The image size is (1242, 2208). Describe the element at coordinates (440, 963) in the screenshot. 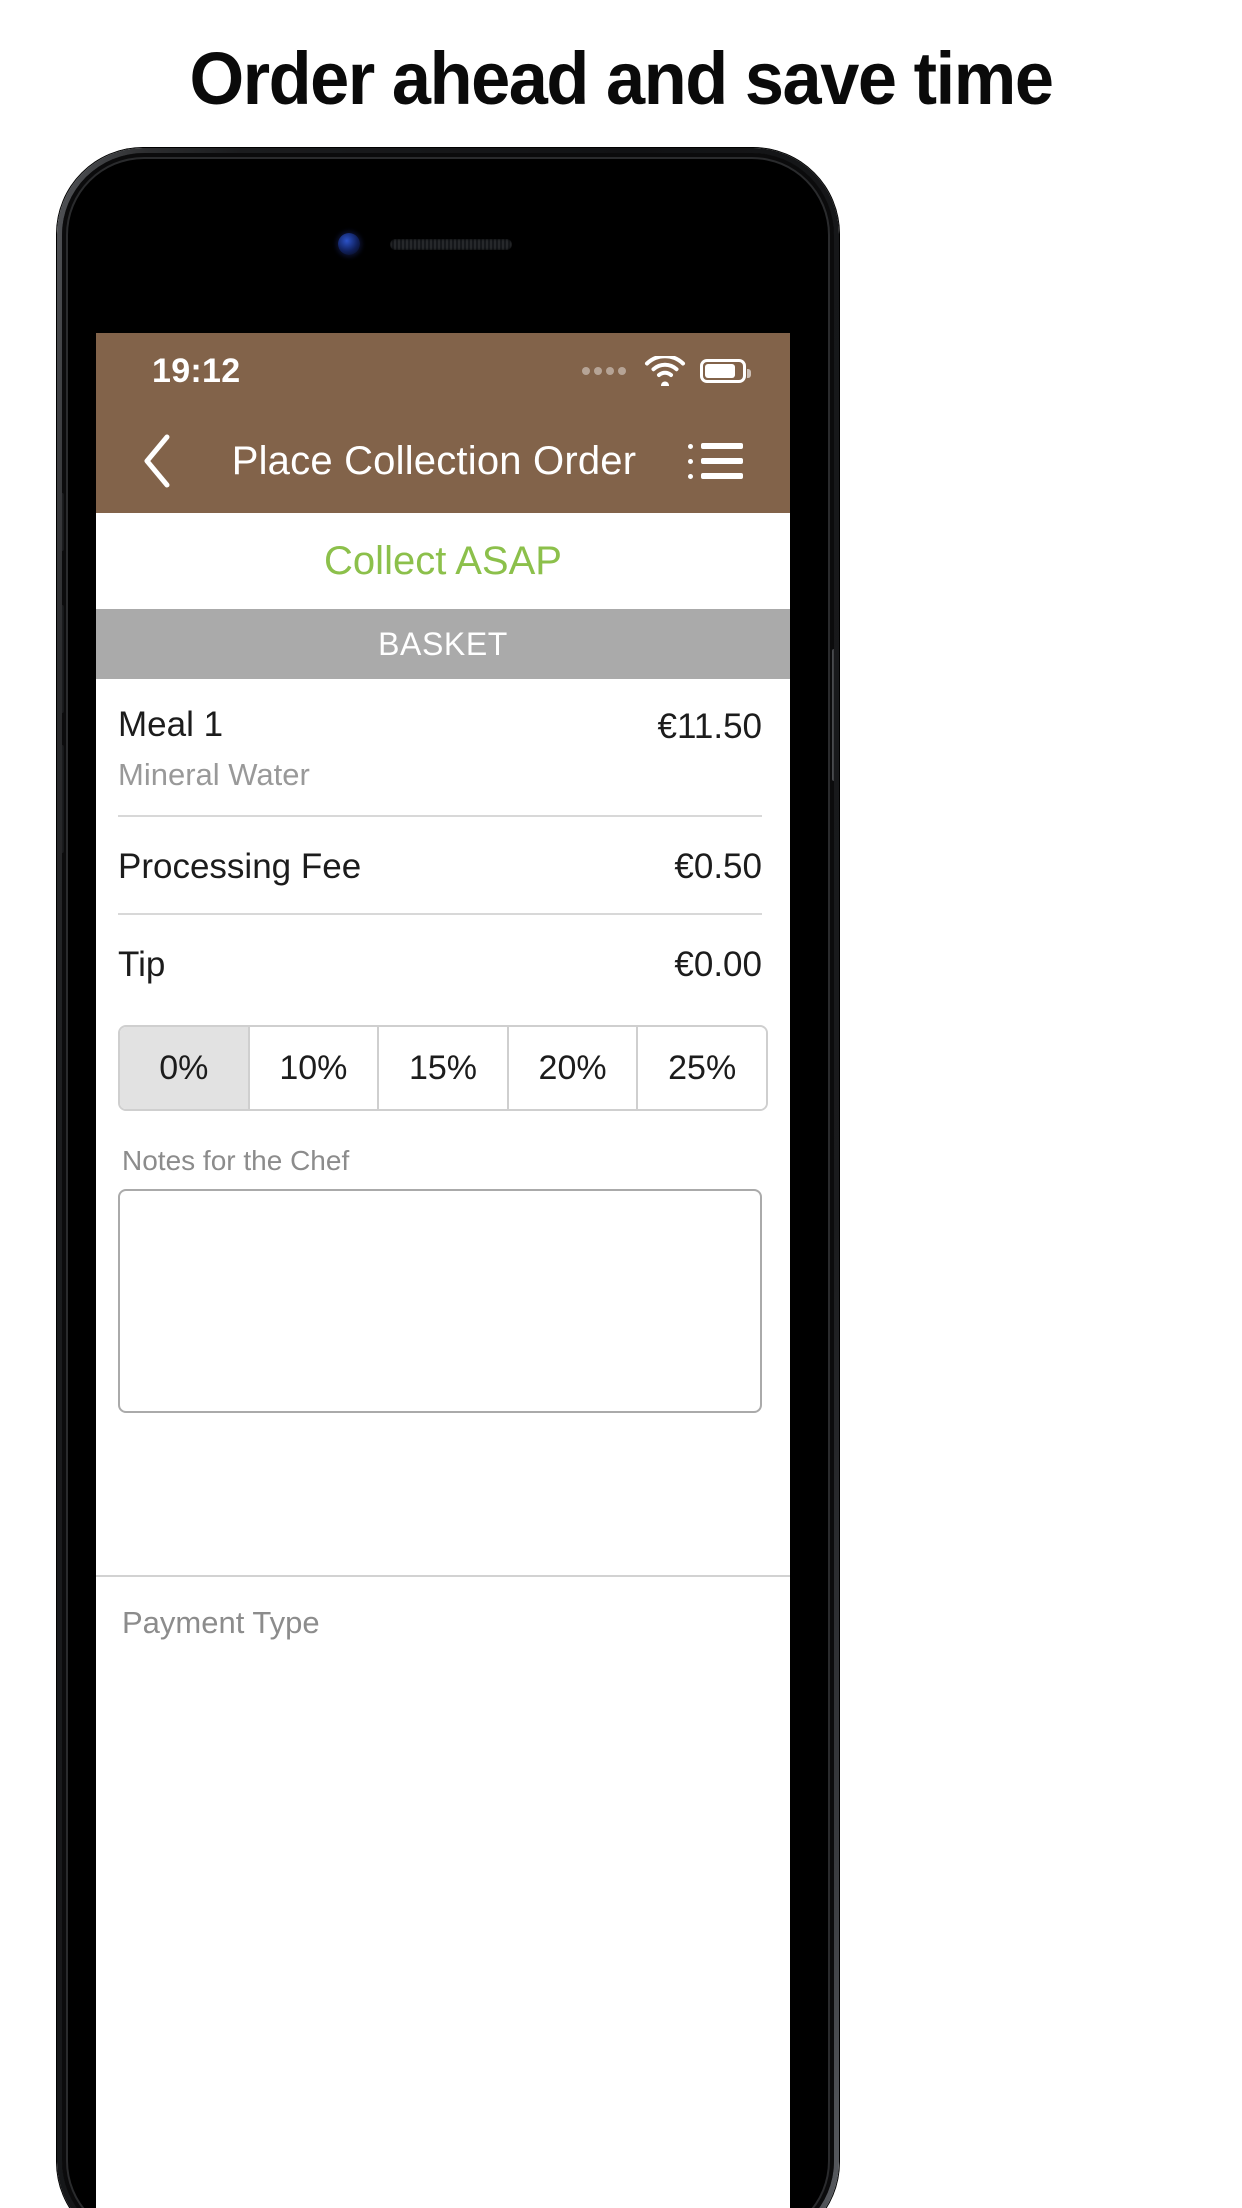

I see `tip-row: Tip €0.00` at that location.